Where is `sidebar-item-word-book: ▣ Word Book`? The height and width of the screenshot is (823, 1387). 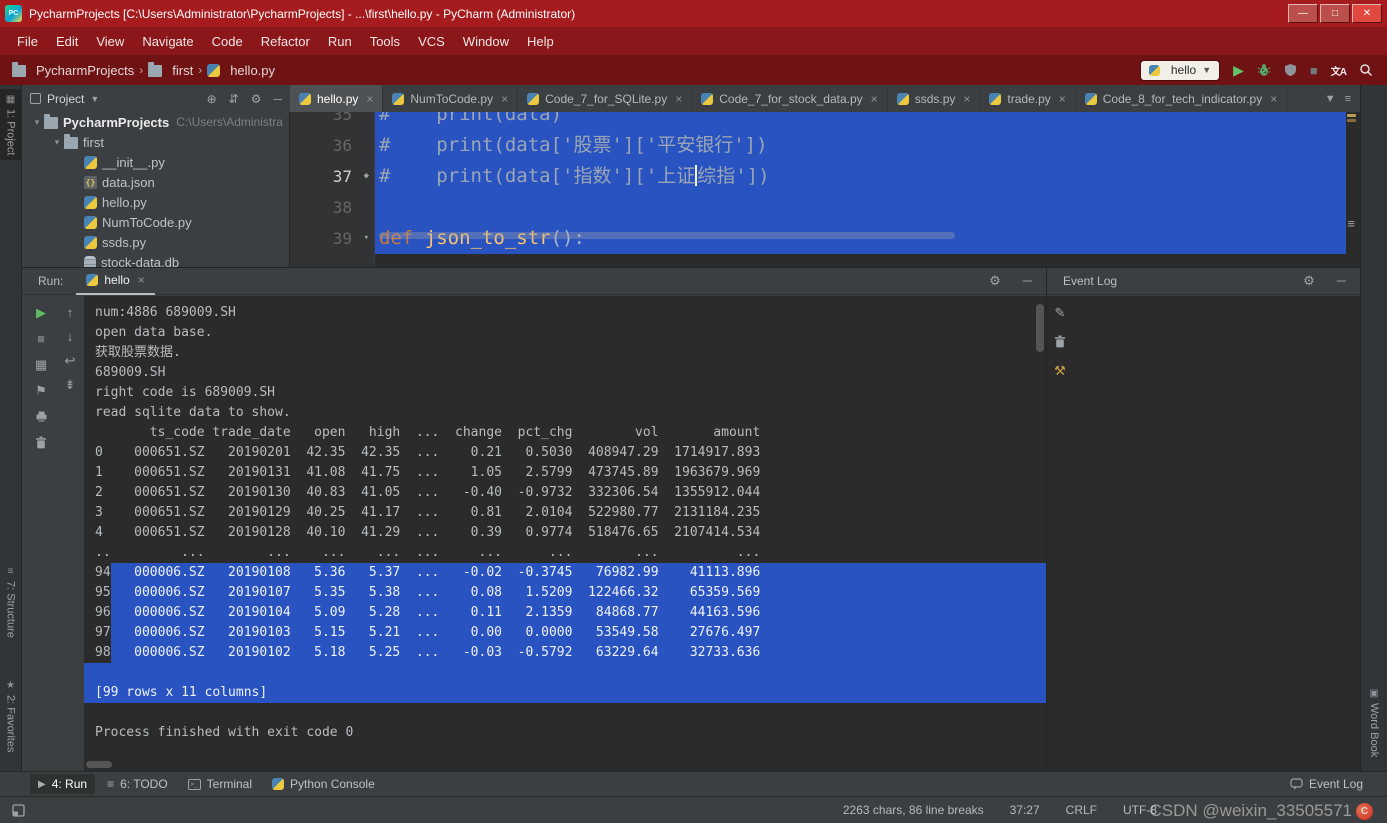
sidebar-item-word-book: ▣ Word Book is located at coordinates (1374, 722).